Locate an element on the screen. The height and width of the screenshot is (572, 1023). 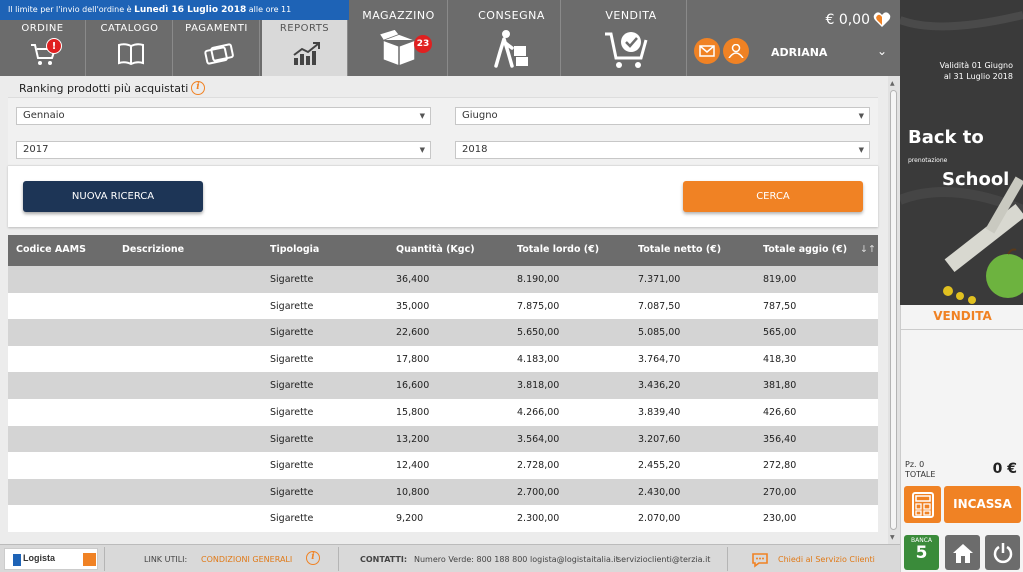
tab-pagamenti: PAGAMENTI is located at coordinates (217, 48).